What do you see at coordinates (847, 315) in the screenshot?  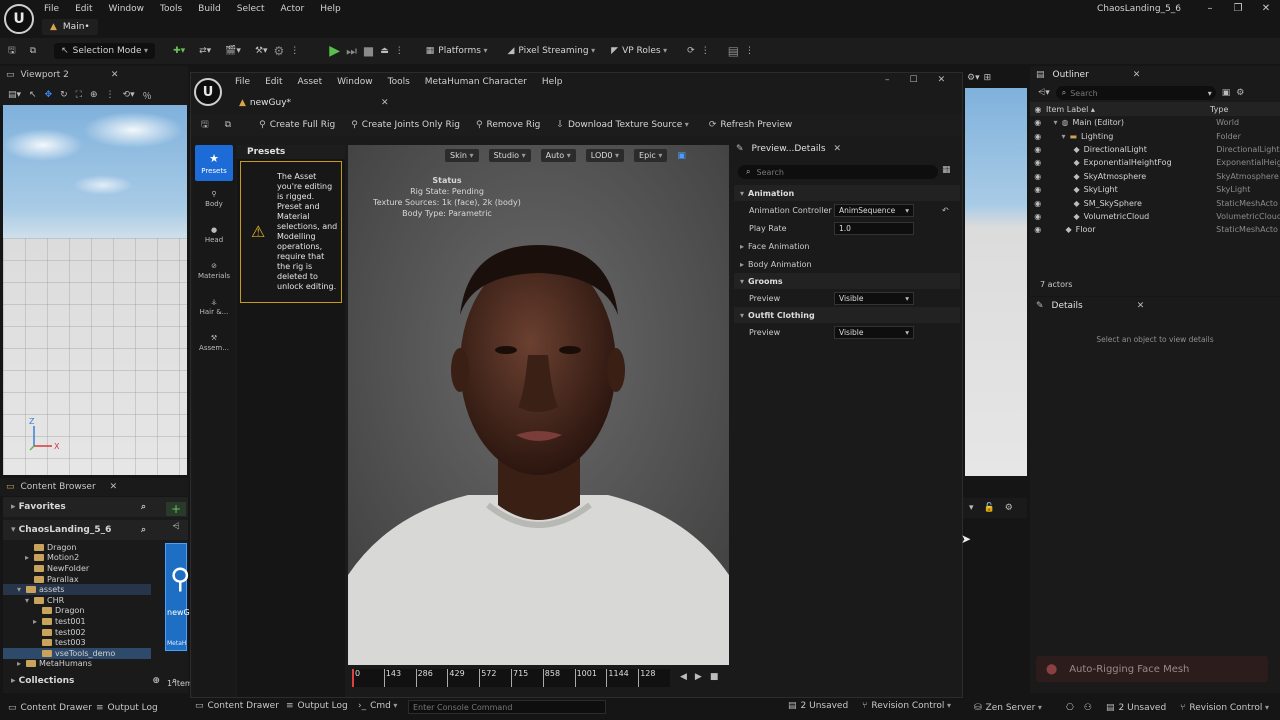 I see `section-outfit-clothing: ▾ Outfit Clothing` at bounding box center [847, 315].